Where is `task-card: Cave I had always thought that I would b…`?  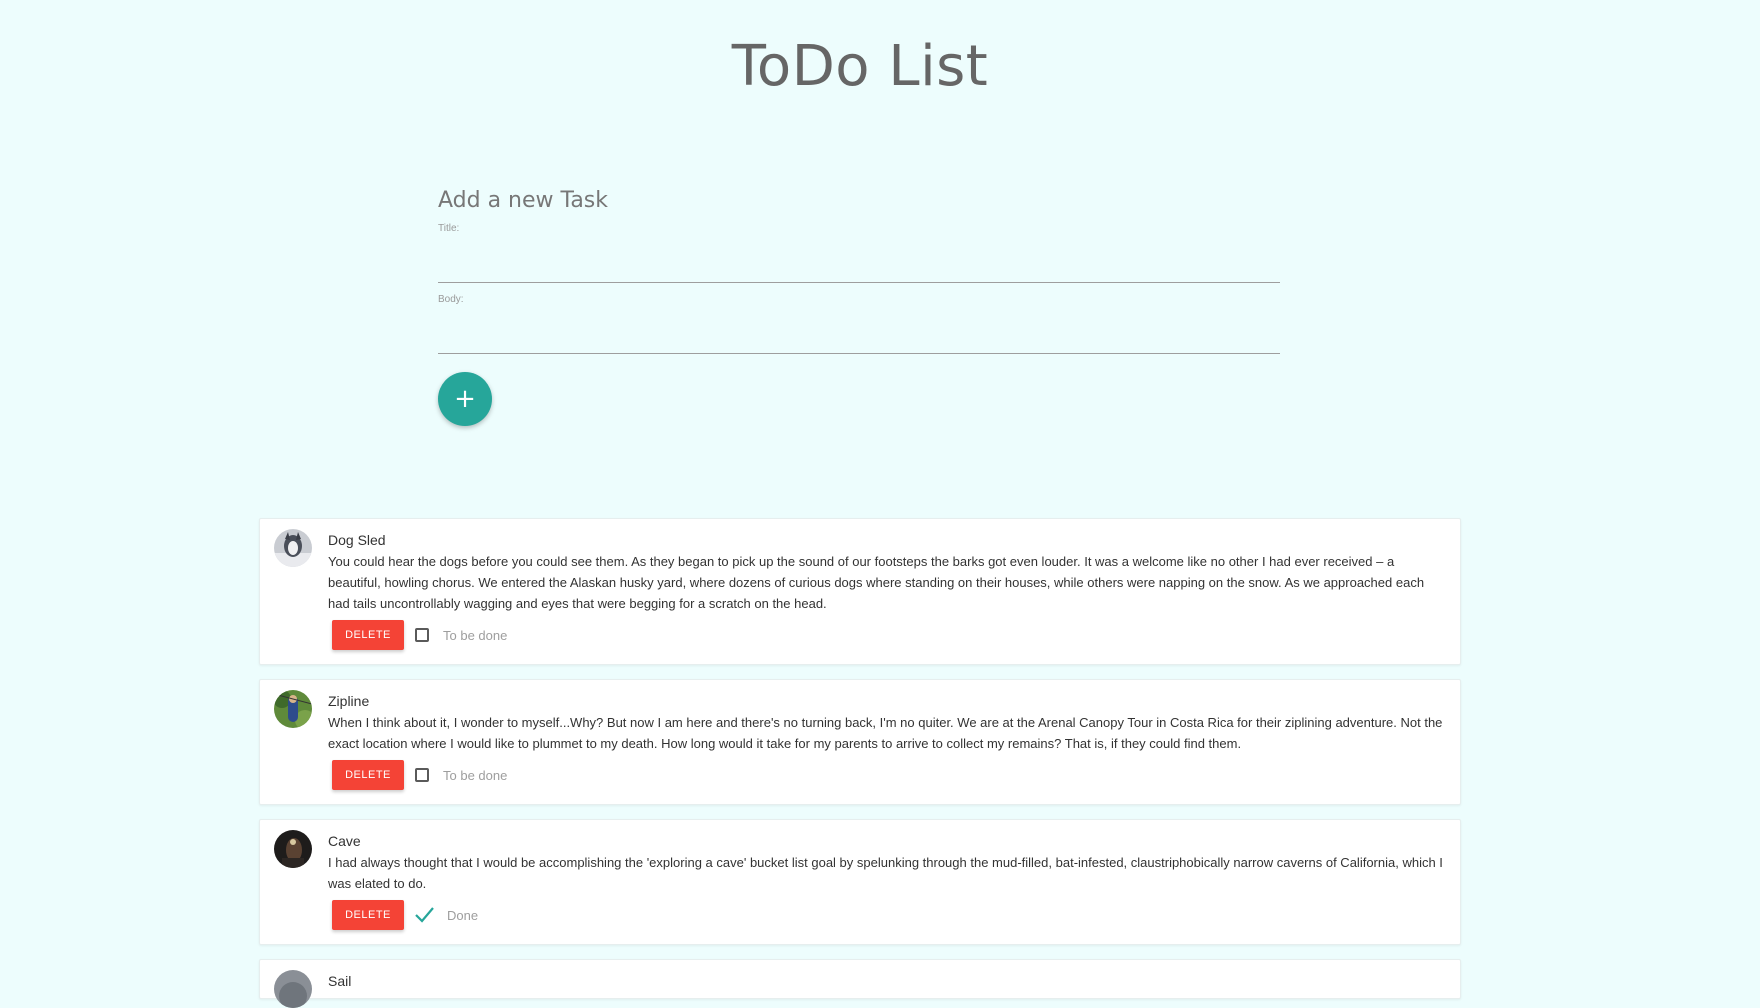
task-card: Cave I had always thought that I would b… is located at coordinates (860, 882).